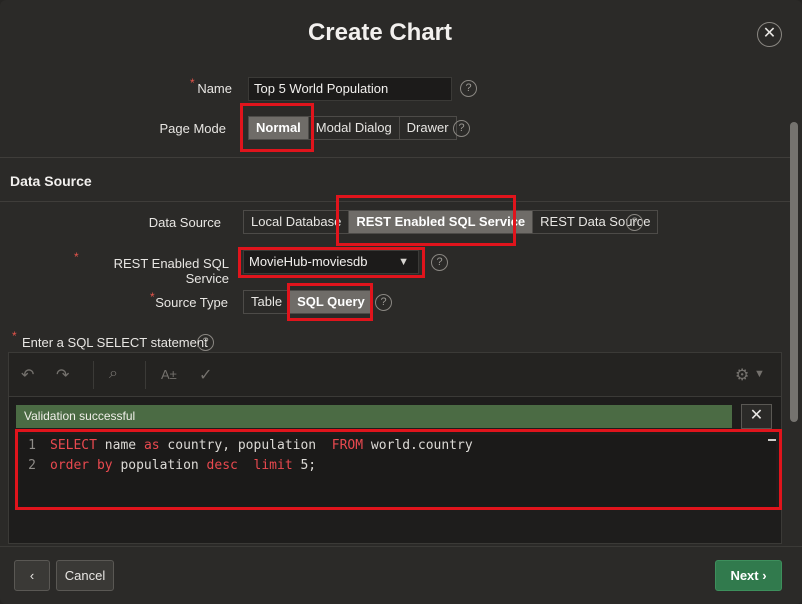 The image size is (802, 604). Describe the element at coordinates (759, 374) in the screenshot. I see `chevron-down-icon: ▼` at that location.